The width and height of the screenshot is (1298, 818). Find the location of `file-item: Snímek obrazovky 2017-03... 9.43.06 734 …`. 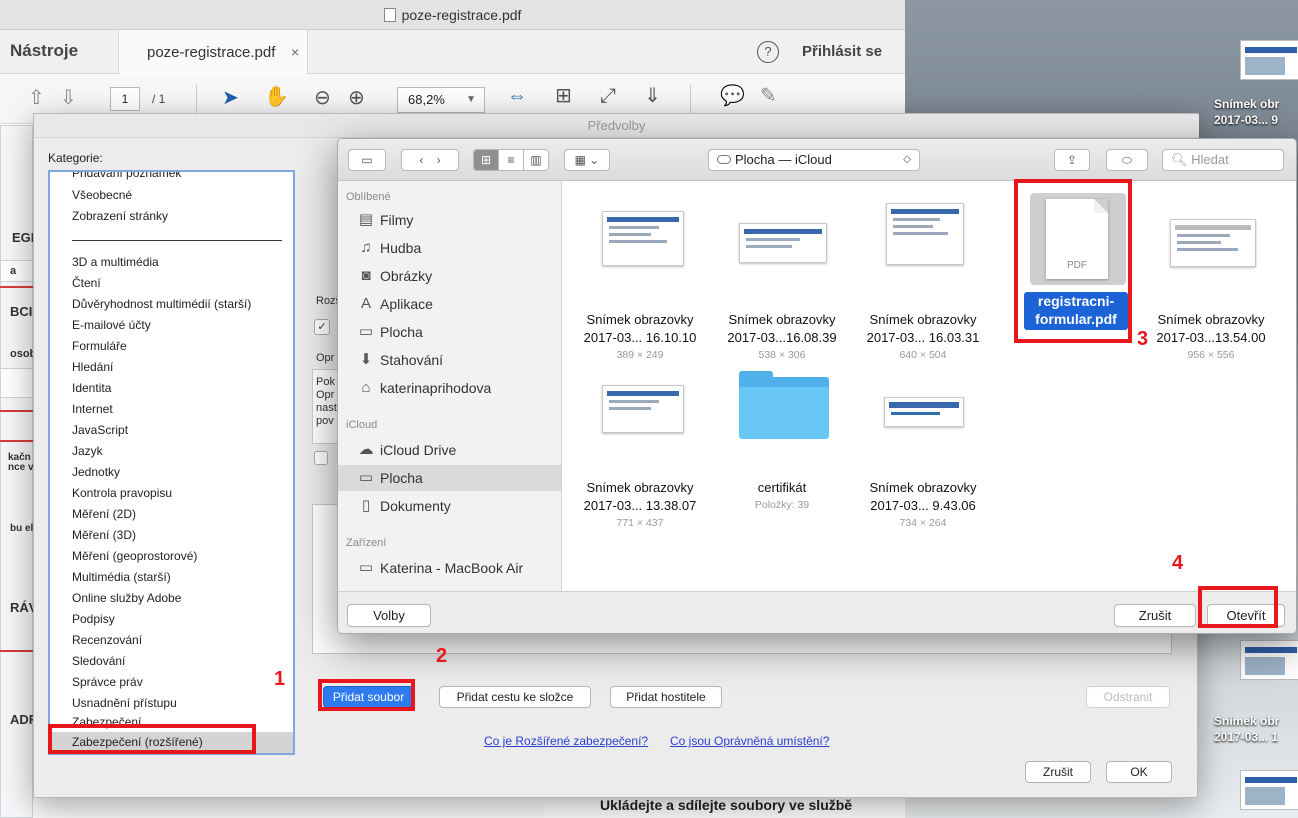

file-item: Snímek obrazovky 2017-03... 9.43.06 734 … is located at coordinates (923, 449).